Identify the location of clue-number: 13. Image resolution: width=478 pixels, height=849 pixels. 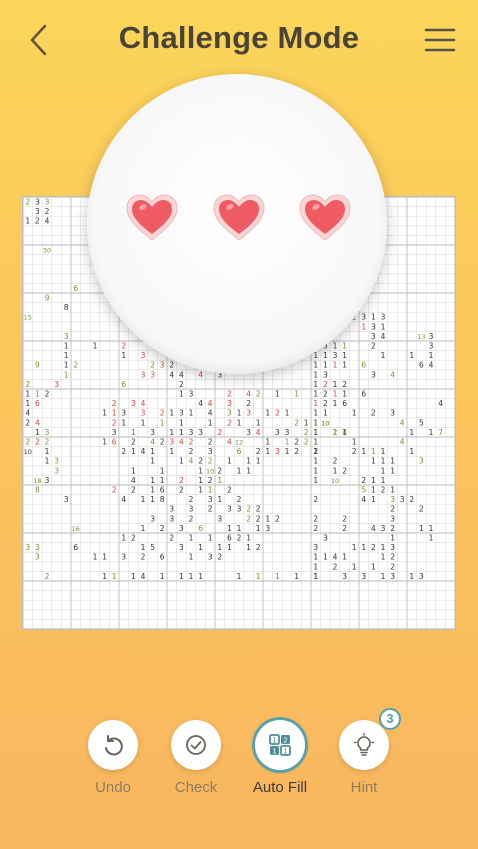
(421, 337).